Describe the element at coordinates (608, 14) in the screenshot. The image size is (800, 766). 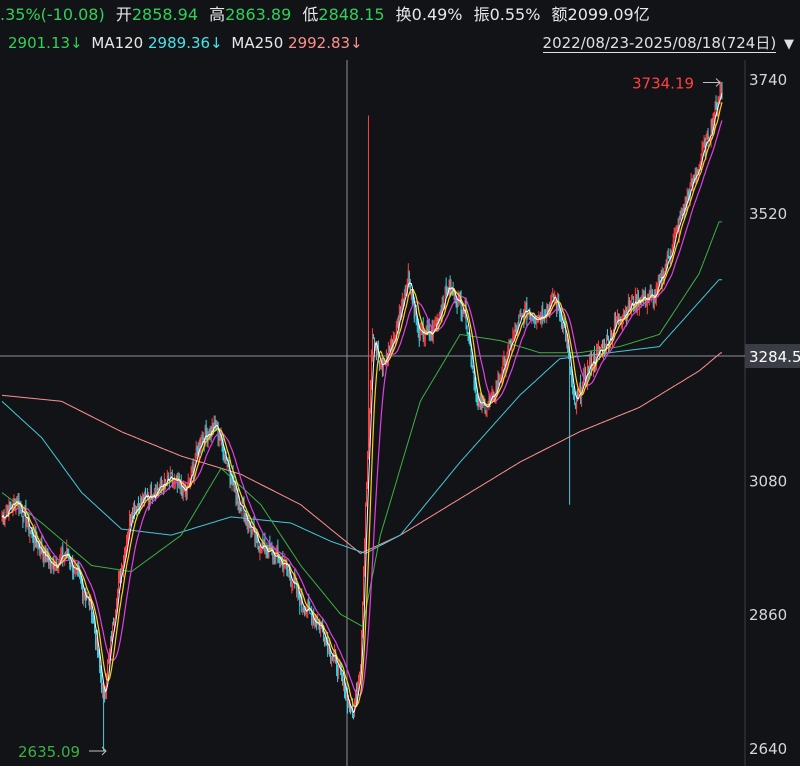
I see `amount-value: 2099.09亿` at that location.